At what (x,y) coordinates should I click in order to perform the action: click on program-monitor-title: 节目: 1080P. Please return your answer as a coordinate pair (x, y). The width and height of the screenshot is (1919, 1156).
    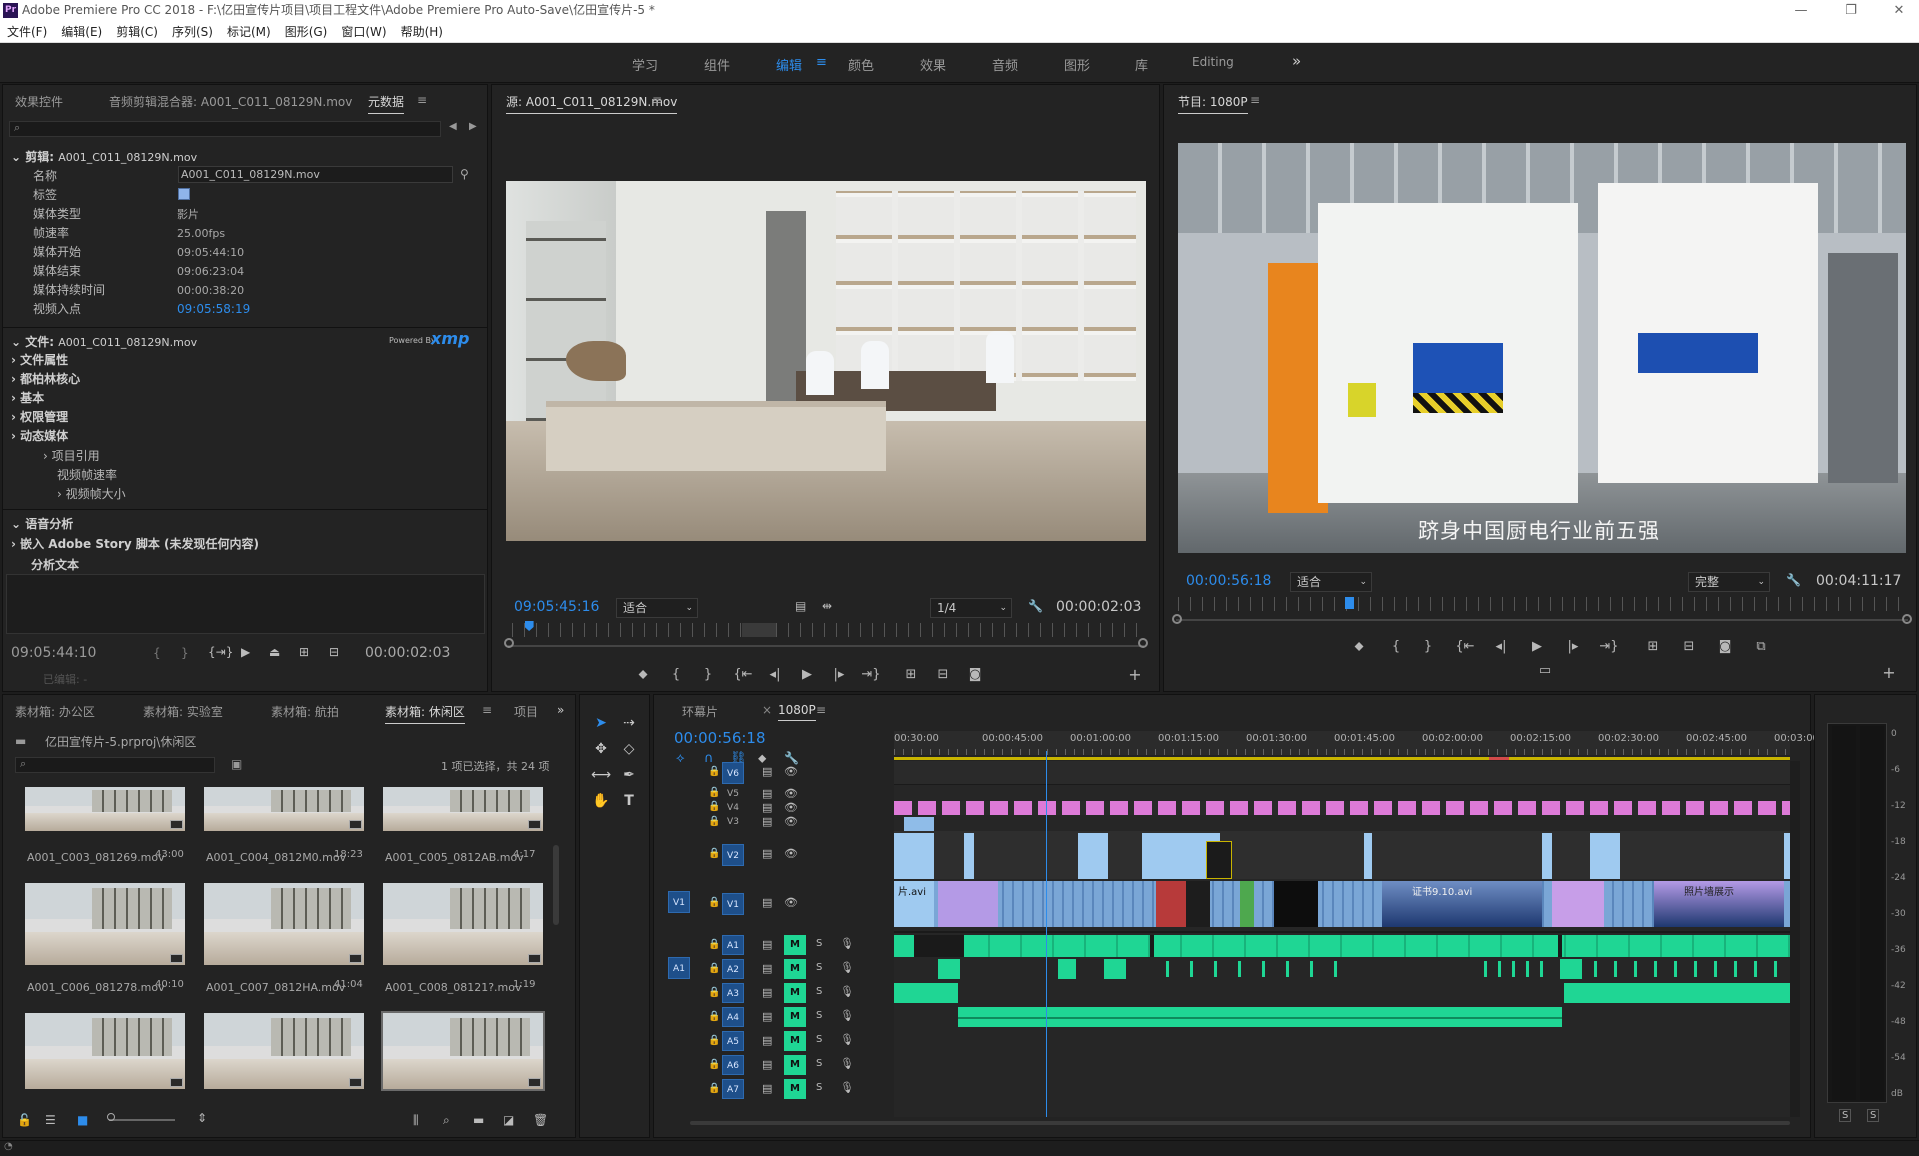
    Looking at the image, I should click on (1213, 103).